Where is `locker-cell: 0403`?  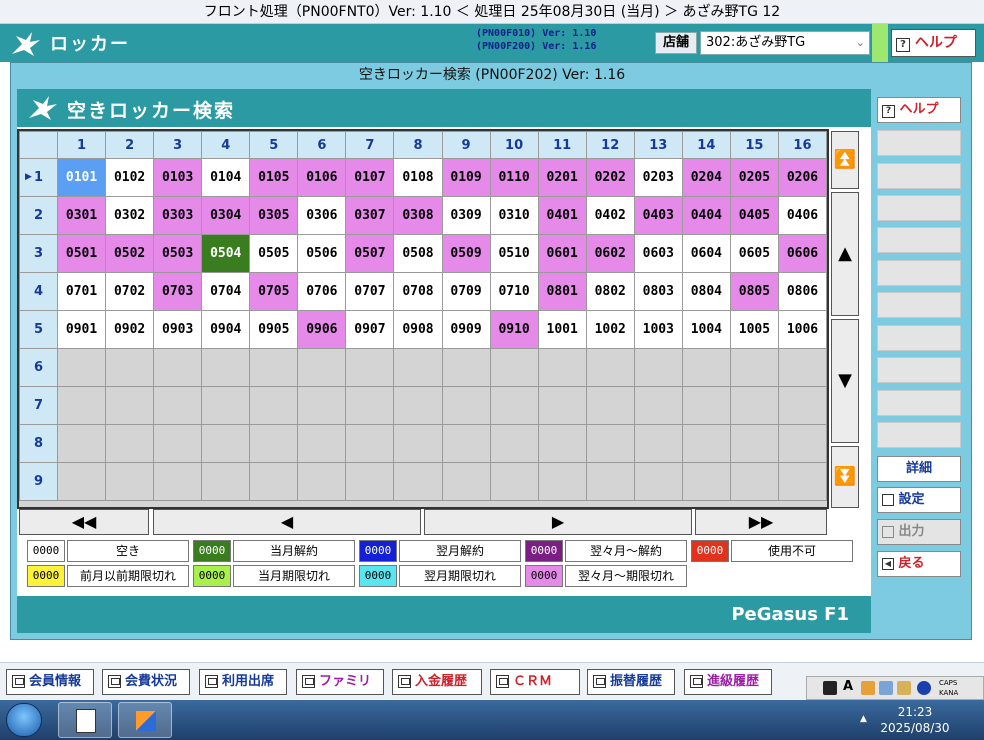
locker-cell: 0403 is located at coordinates (658, 215).